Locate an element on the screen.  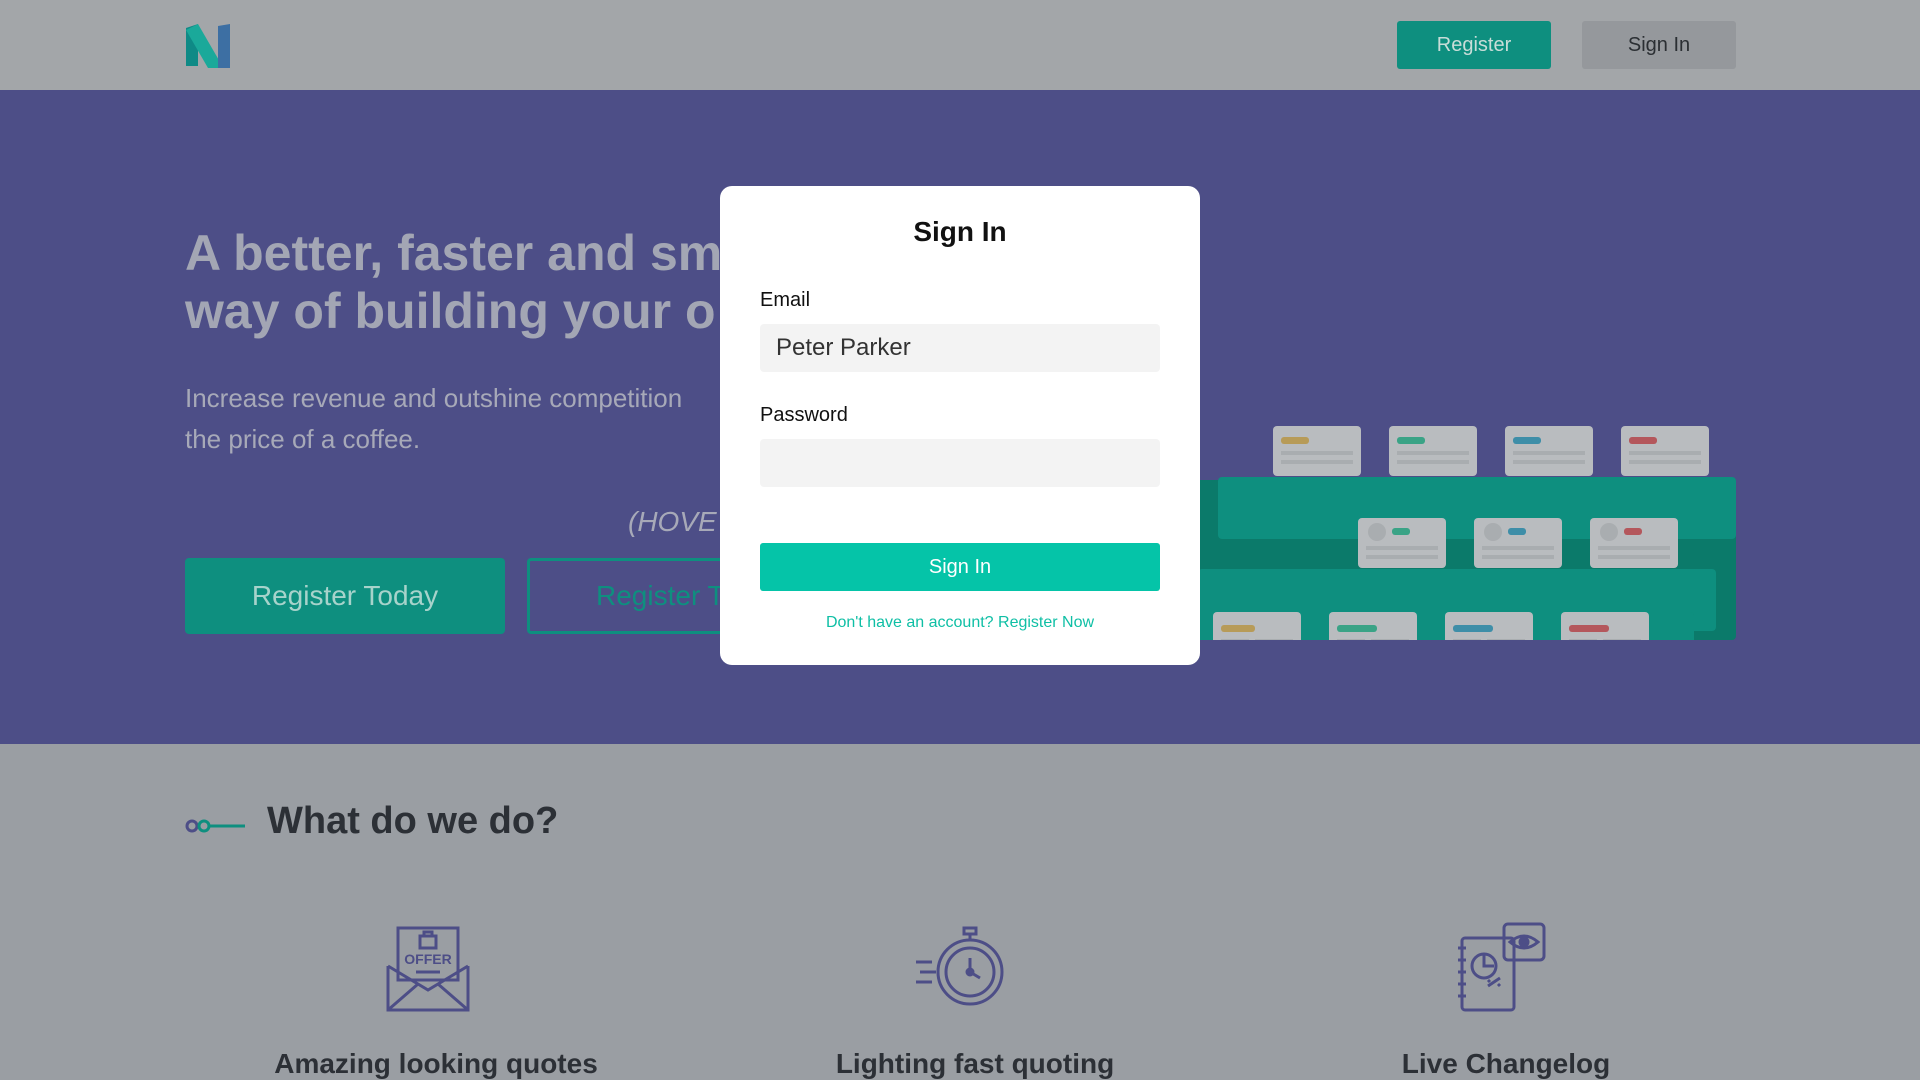
register-now-link: Don't have an account? Register Now is located at coordinates (960, 623).